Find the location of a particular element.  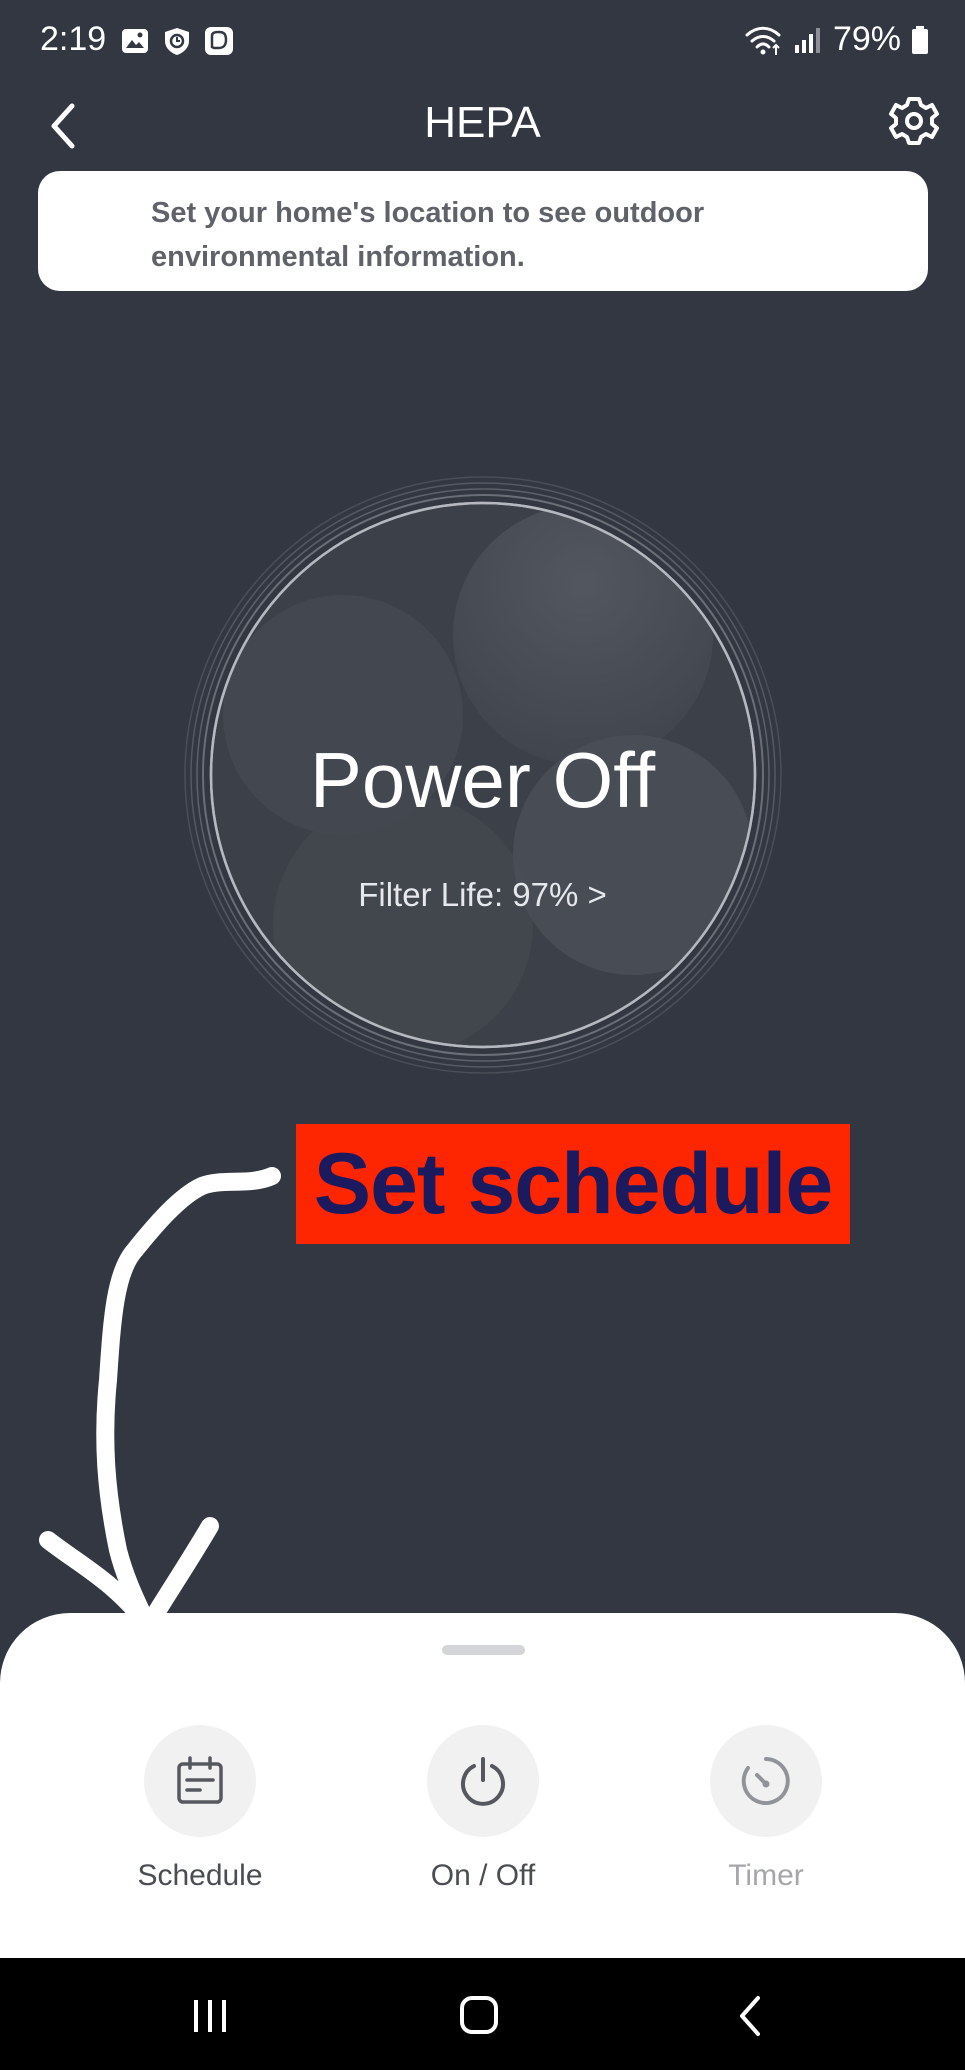

power-toggle-button: On / Off is located at coordinates (483, 1809).